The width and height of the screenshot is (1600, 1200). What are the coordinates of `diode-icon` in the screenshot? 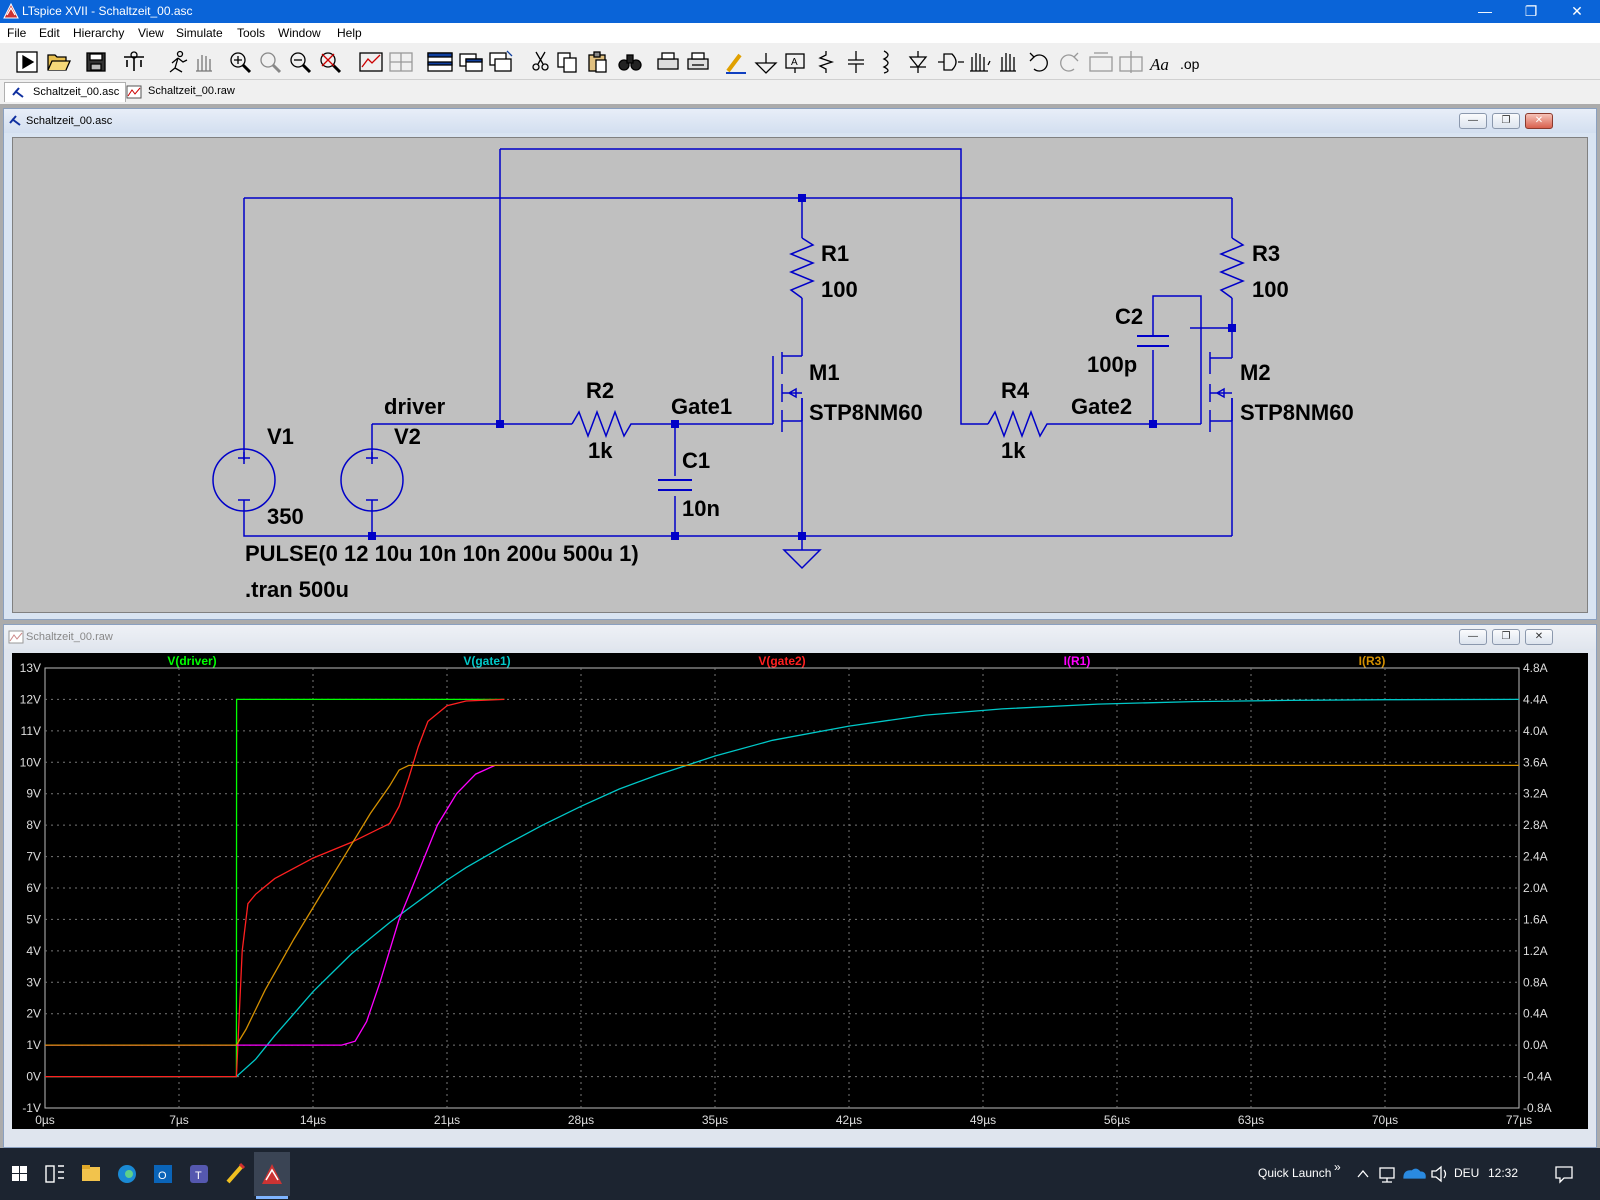 It's located at (918, 62).